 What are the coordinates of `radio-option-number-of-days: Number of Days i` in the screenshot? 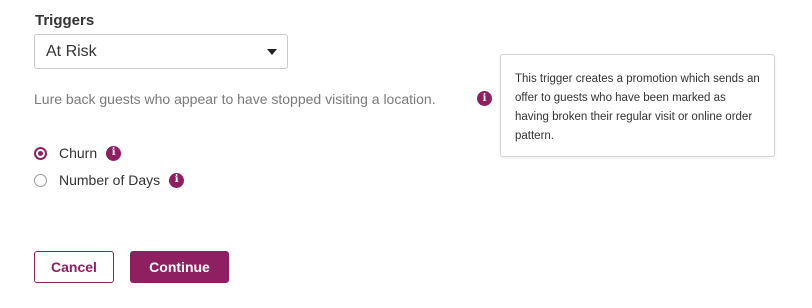 It's located at (109, 180).